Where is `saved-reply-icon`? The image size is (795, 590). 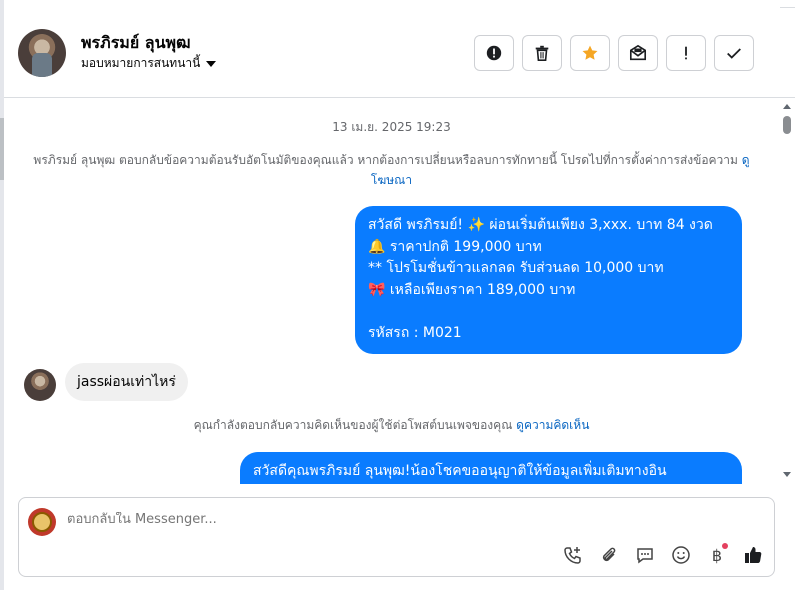 saved-reply-icon is located at coordinates (645, 556).